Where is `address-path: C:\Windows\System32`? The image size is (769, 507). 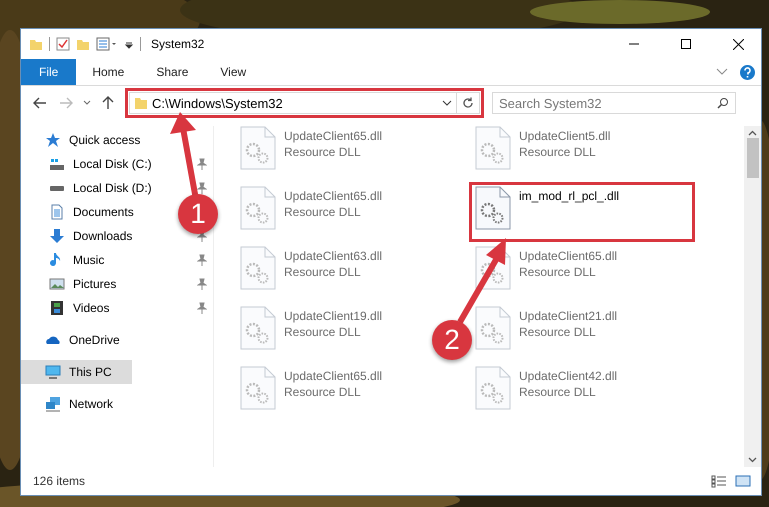
address-path: C:\Windows\System32 is located at coordinates (218, 103).